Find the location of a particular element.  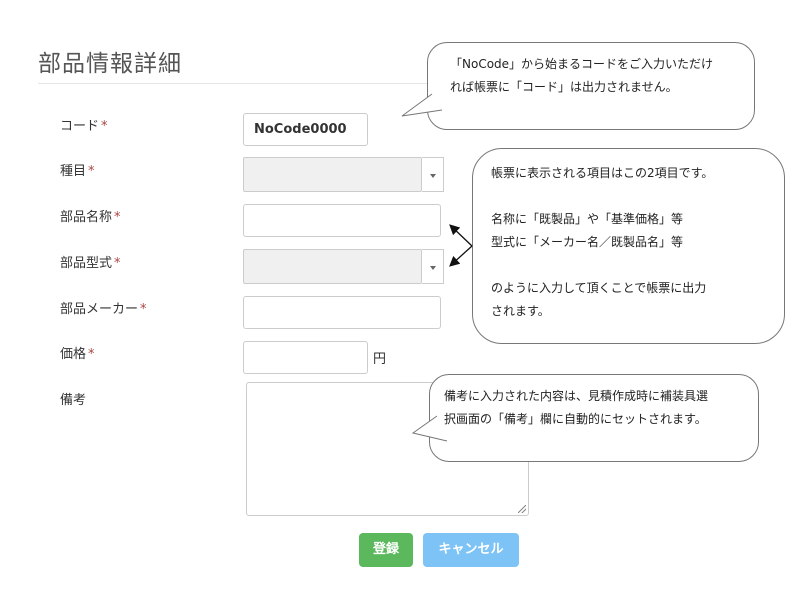

register-button: 登録 is located at coordinates (386, 550).